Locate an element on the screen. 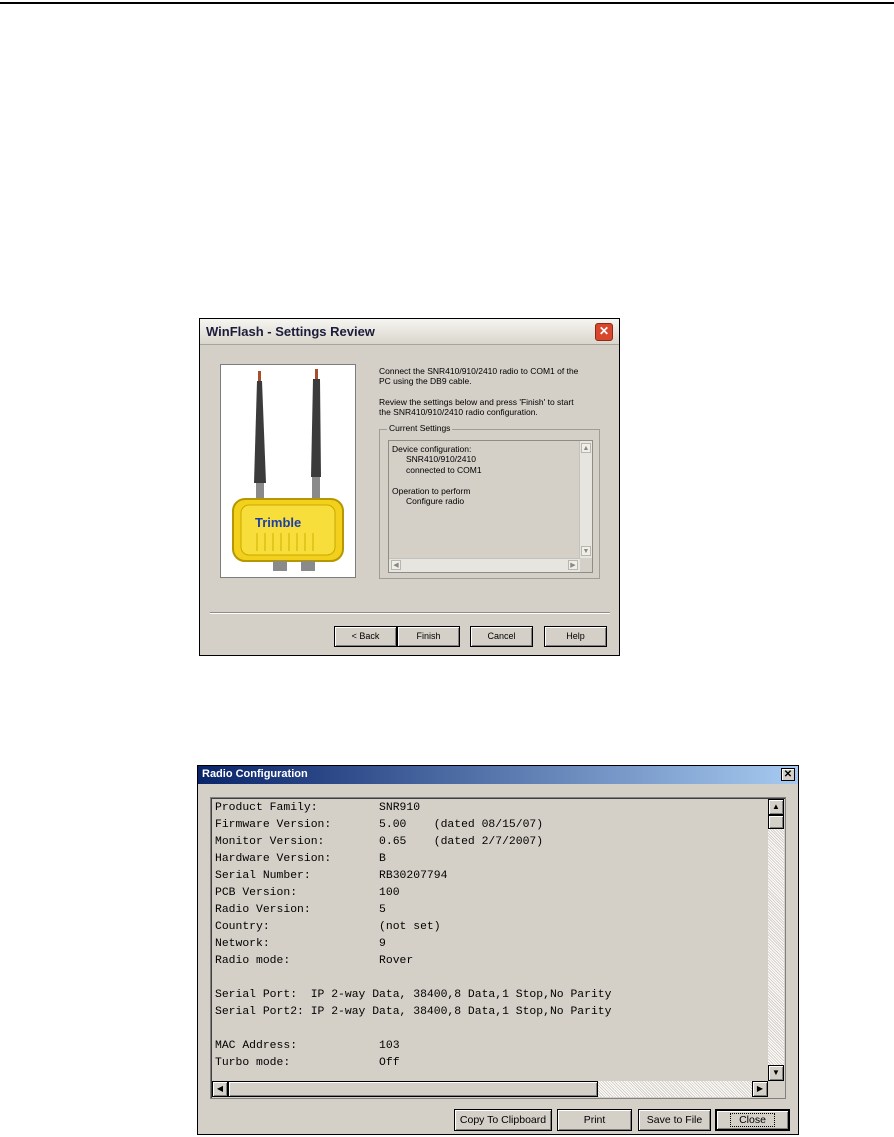  config-line: MAC Address: 103 is located at coordinates (307, 1046).